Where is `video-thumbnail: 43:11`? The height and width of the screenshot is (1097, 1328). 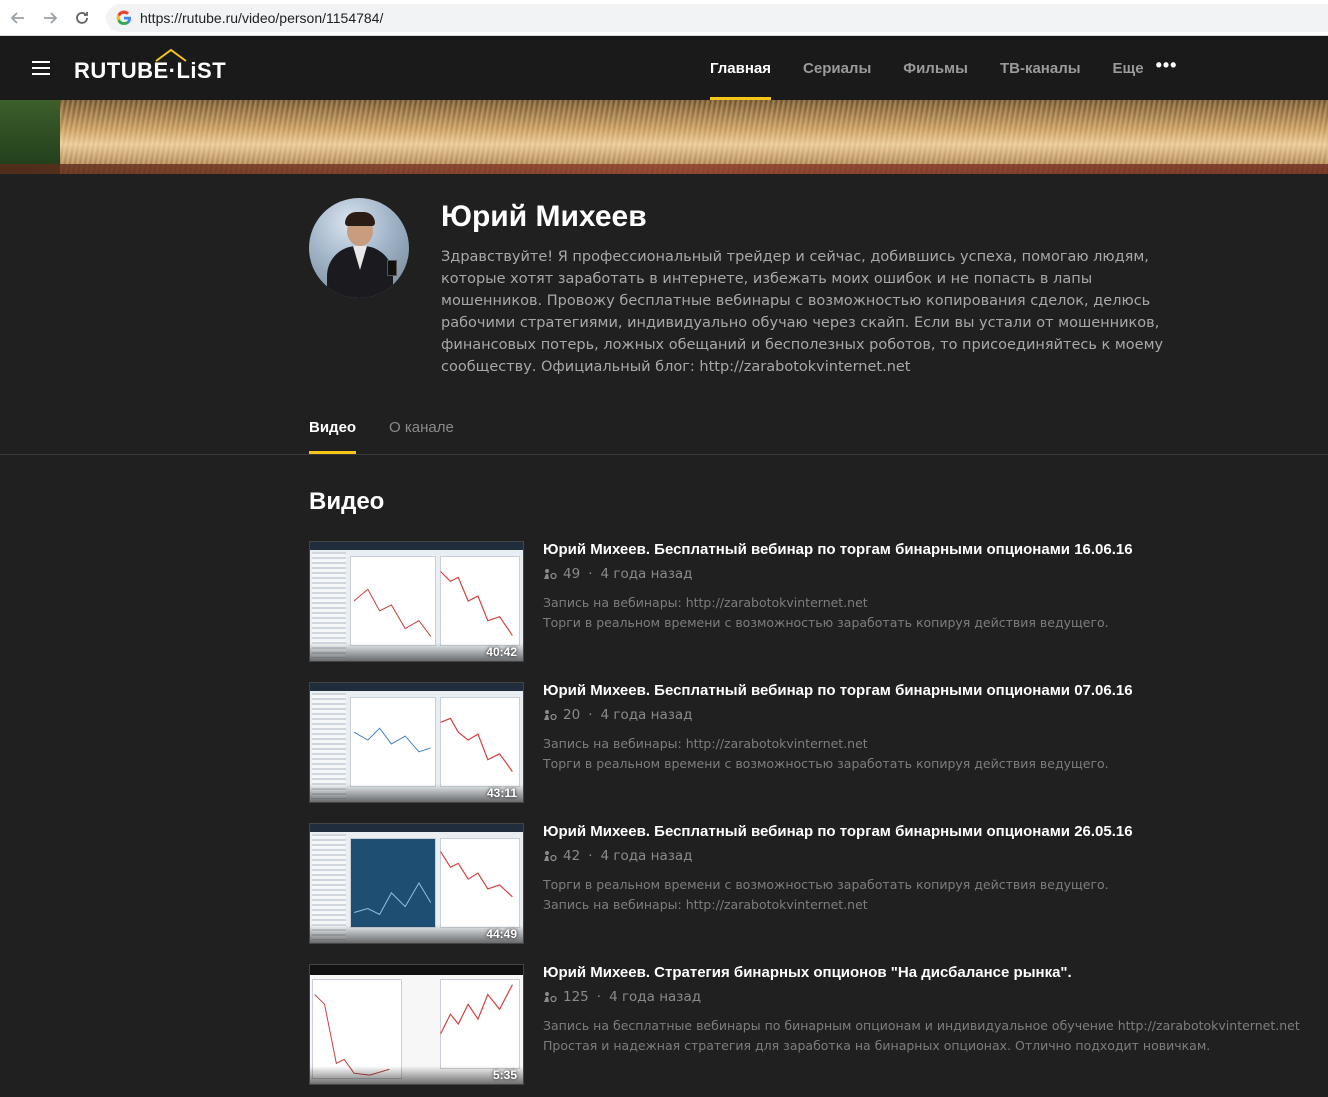 video-thumbnail: 43:11 is located at coordinates (416, 742).